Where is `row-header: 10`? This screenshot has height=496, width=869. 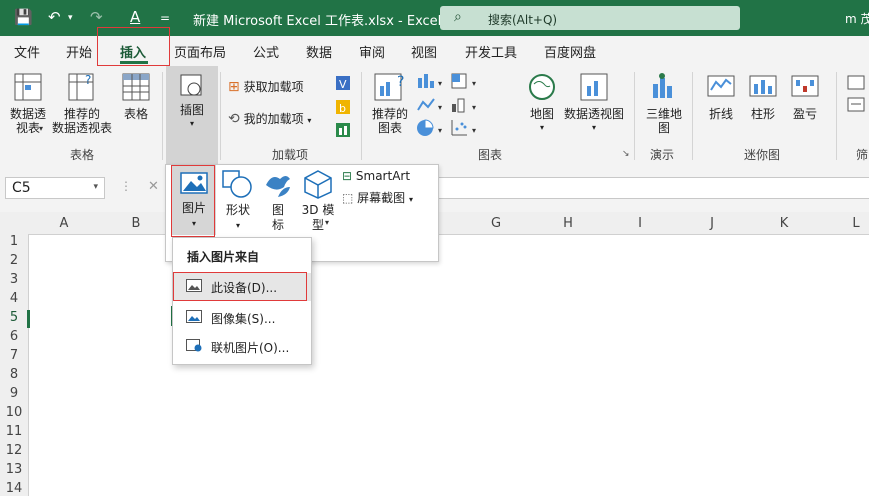
row-header: 10 is located at coordinates (14, 412).